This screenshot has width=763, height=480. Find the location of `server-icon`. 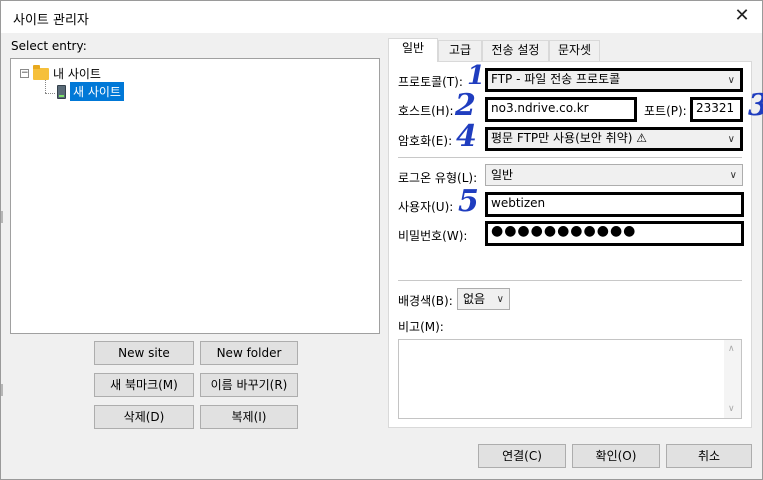

server-icon is located at coordinates (61, 91).